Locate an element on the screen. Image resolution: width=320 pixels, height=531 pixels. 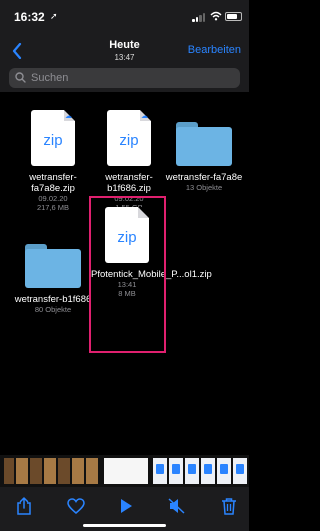
play-button is located at coordinates (126, 506).